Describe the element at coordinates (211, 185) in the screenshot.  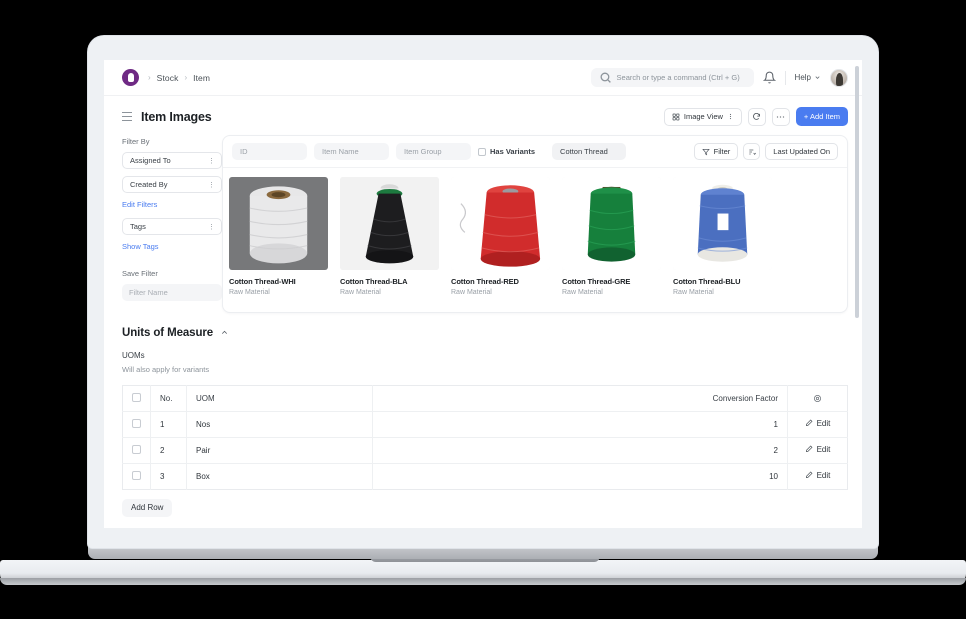
I see `kebab-vertical-icon: ⋮` at that location.